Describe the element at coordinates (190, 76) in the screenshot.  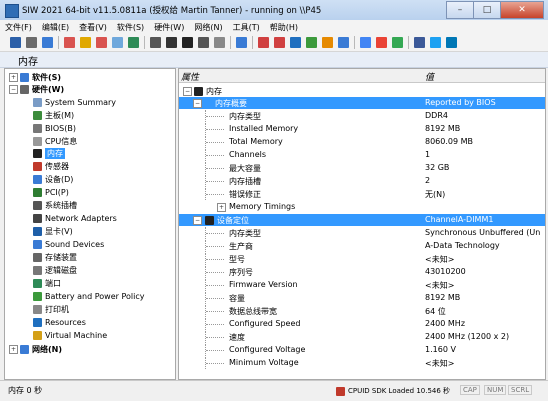
I see `column-property: 属性` at that location.